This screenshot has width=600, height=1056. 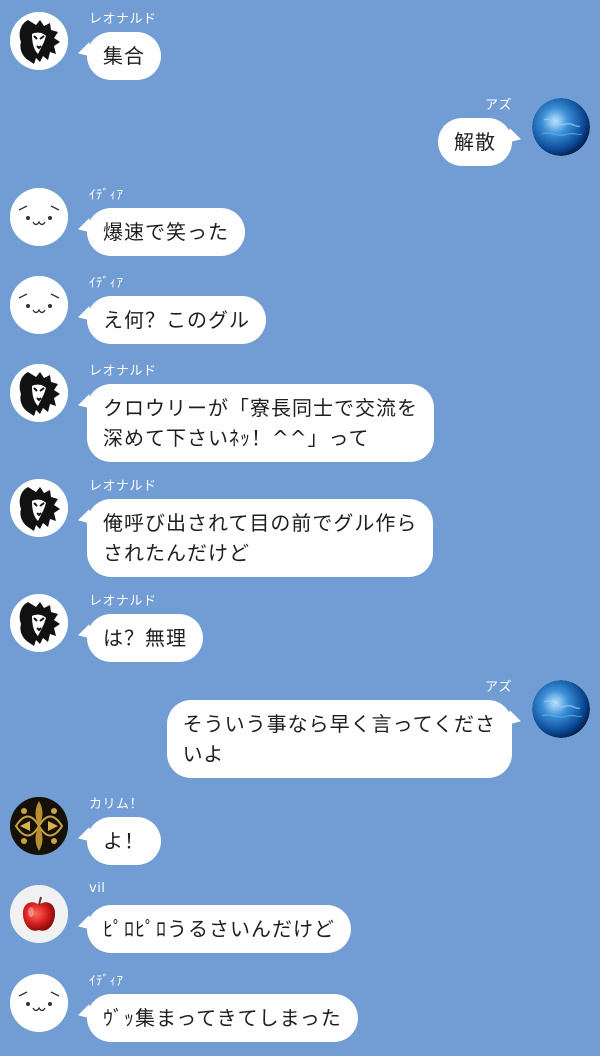 I want to click on message-text: そういう事なら早く言ってくださ いよ, so click(x=339, y=739).